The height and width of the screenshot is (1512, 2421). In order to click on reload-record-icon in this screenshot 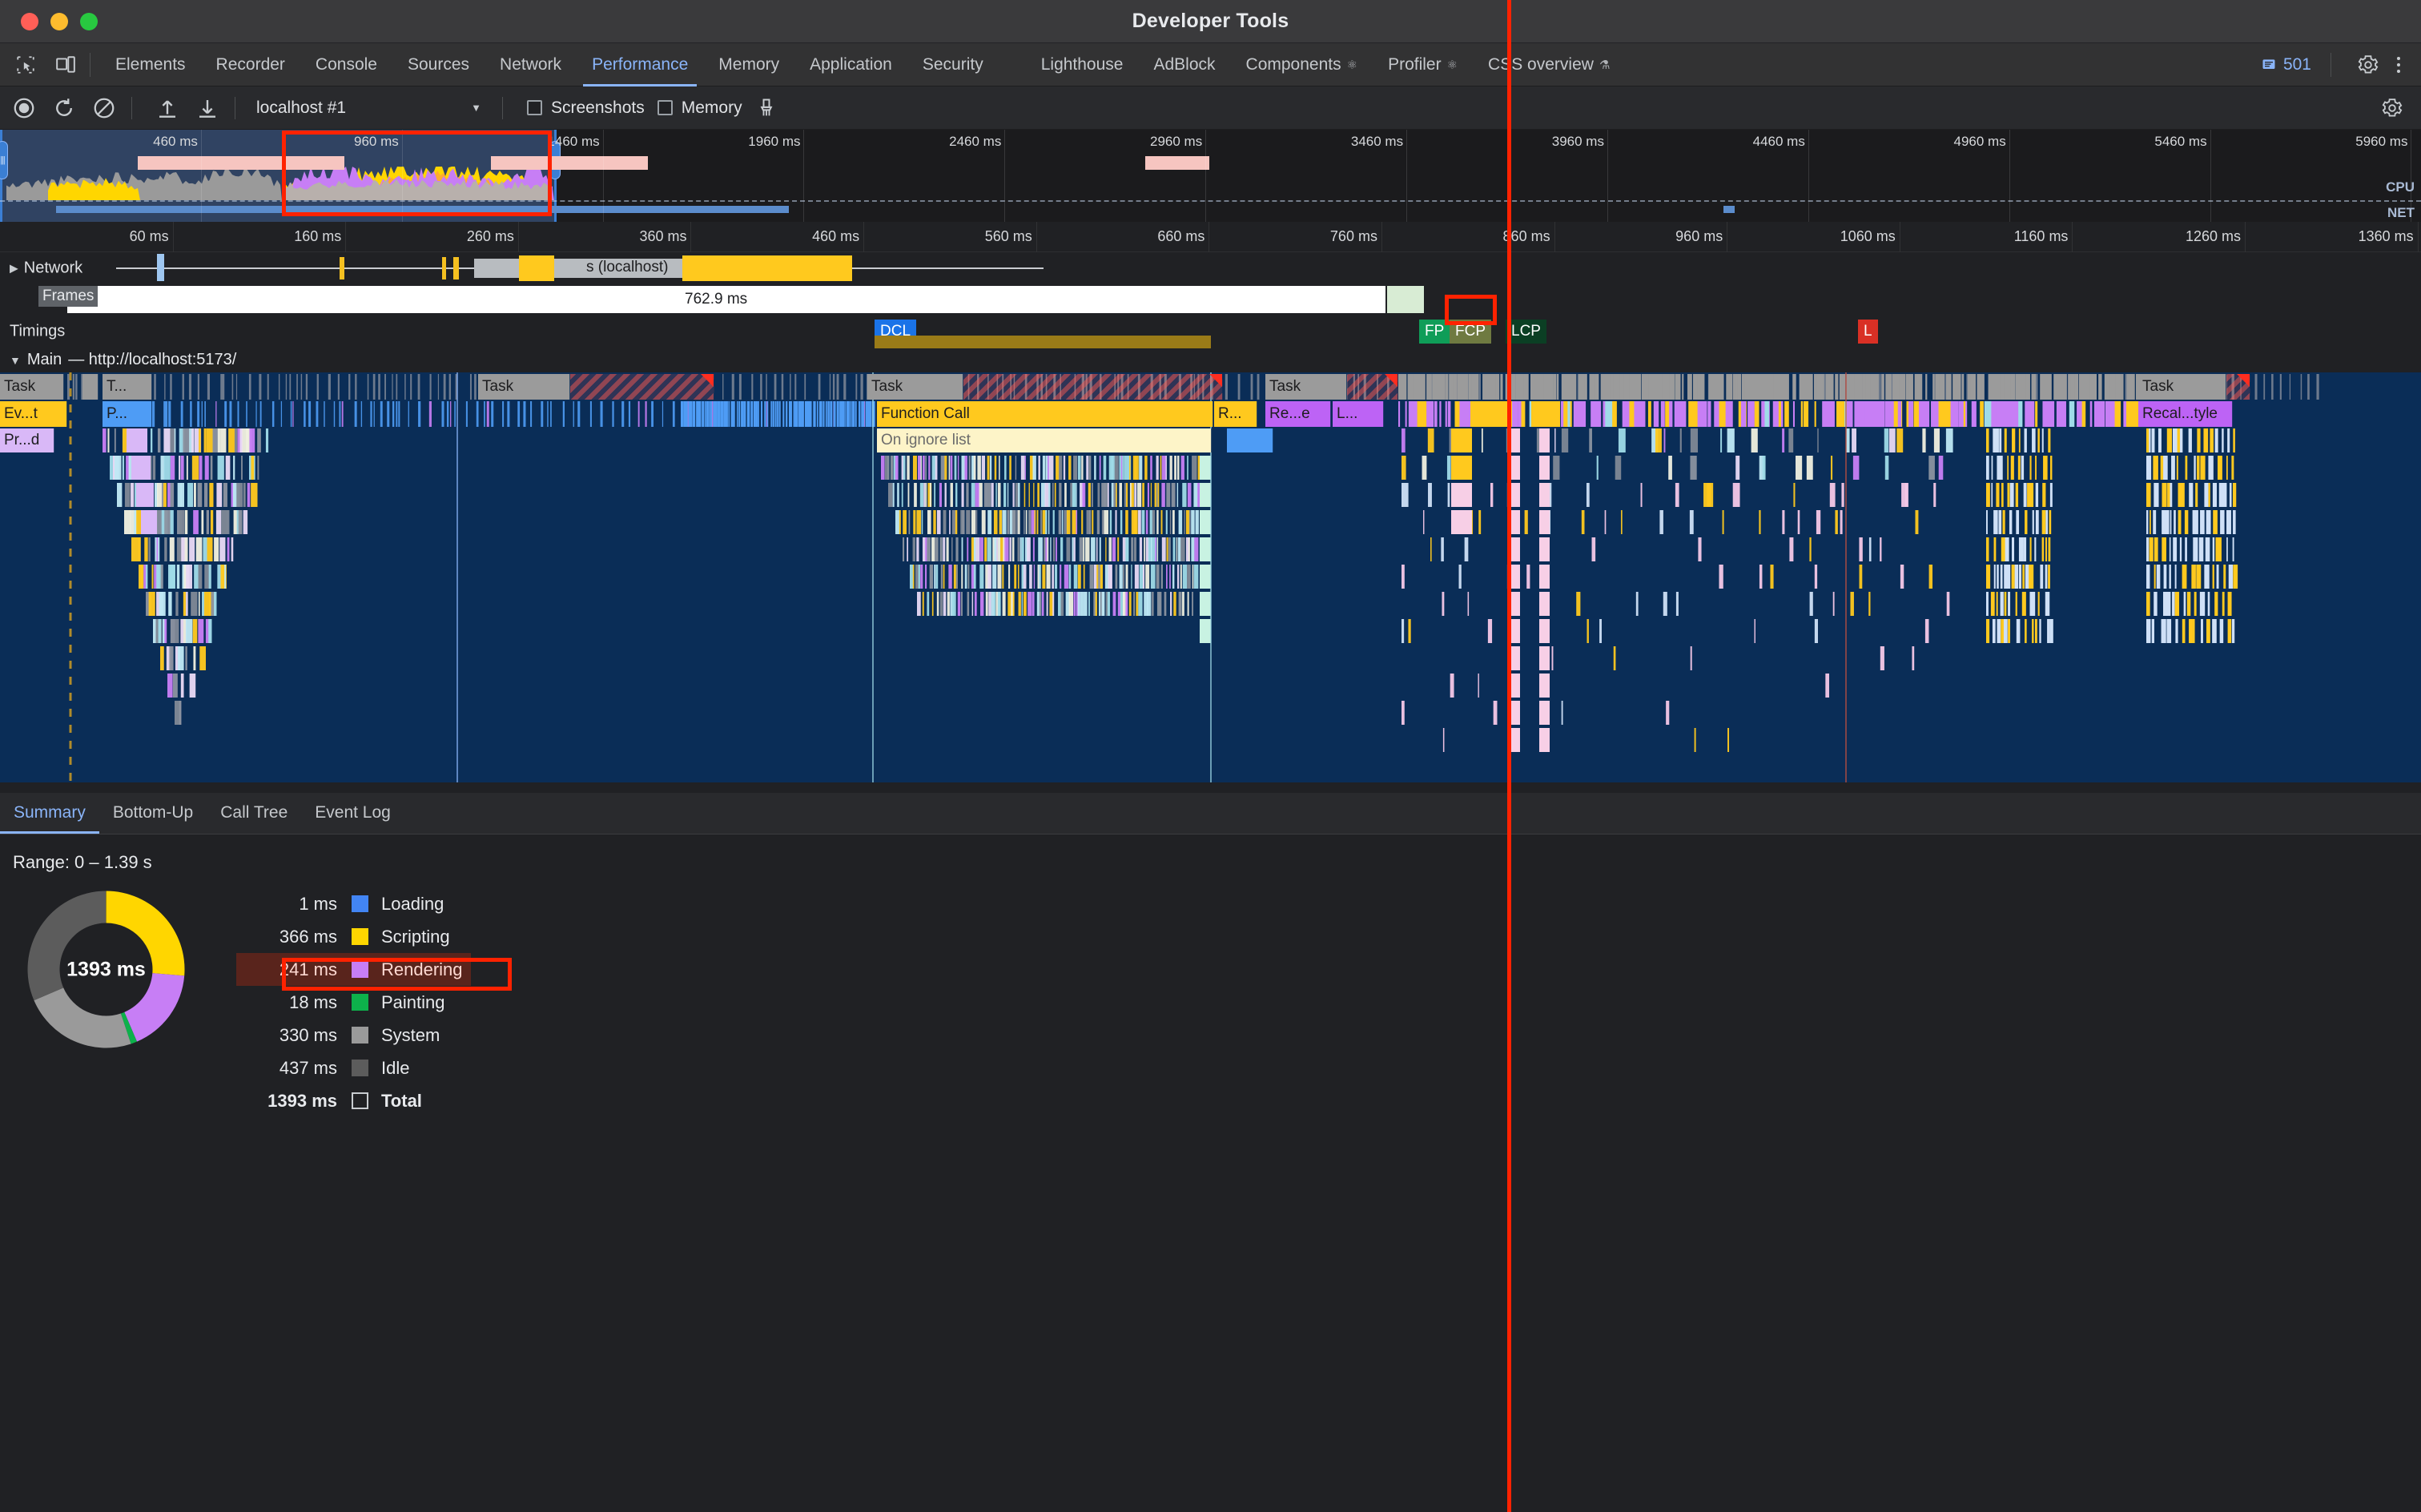, I will do `click(64, 108)`.